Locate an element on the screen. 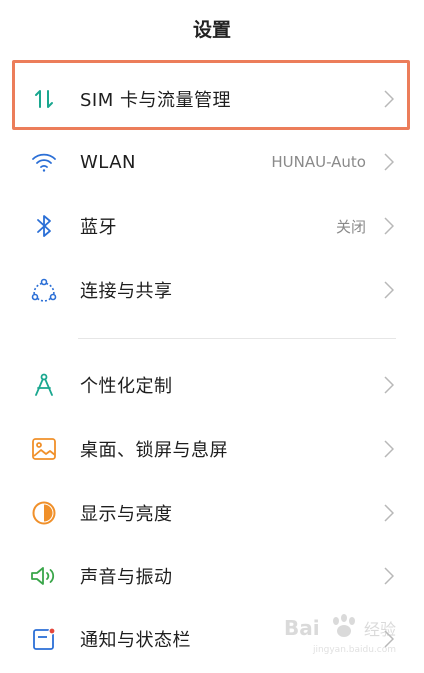 The height and width of the screenshot is (673, 424). page-title: 设置 is located at coordinates (211, 29).